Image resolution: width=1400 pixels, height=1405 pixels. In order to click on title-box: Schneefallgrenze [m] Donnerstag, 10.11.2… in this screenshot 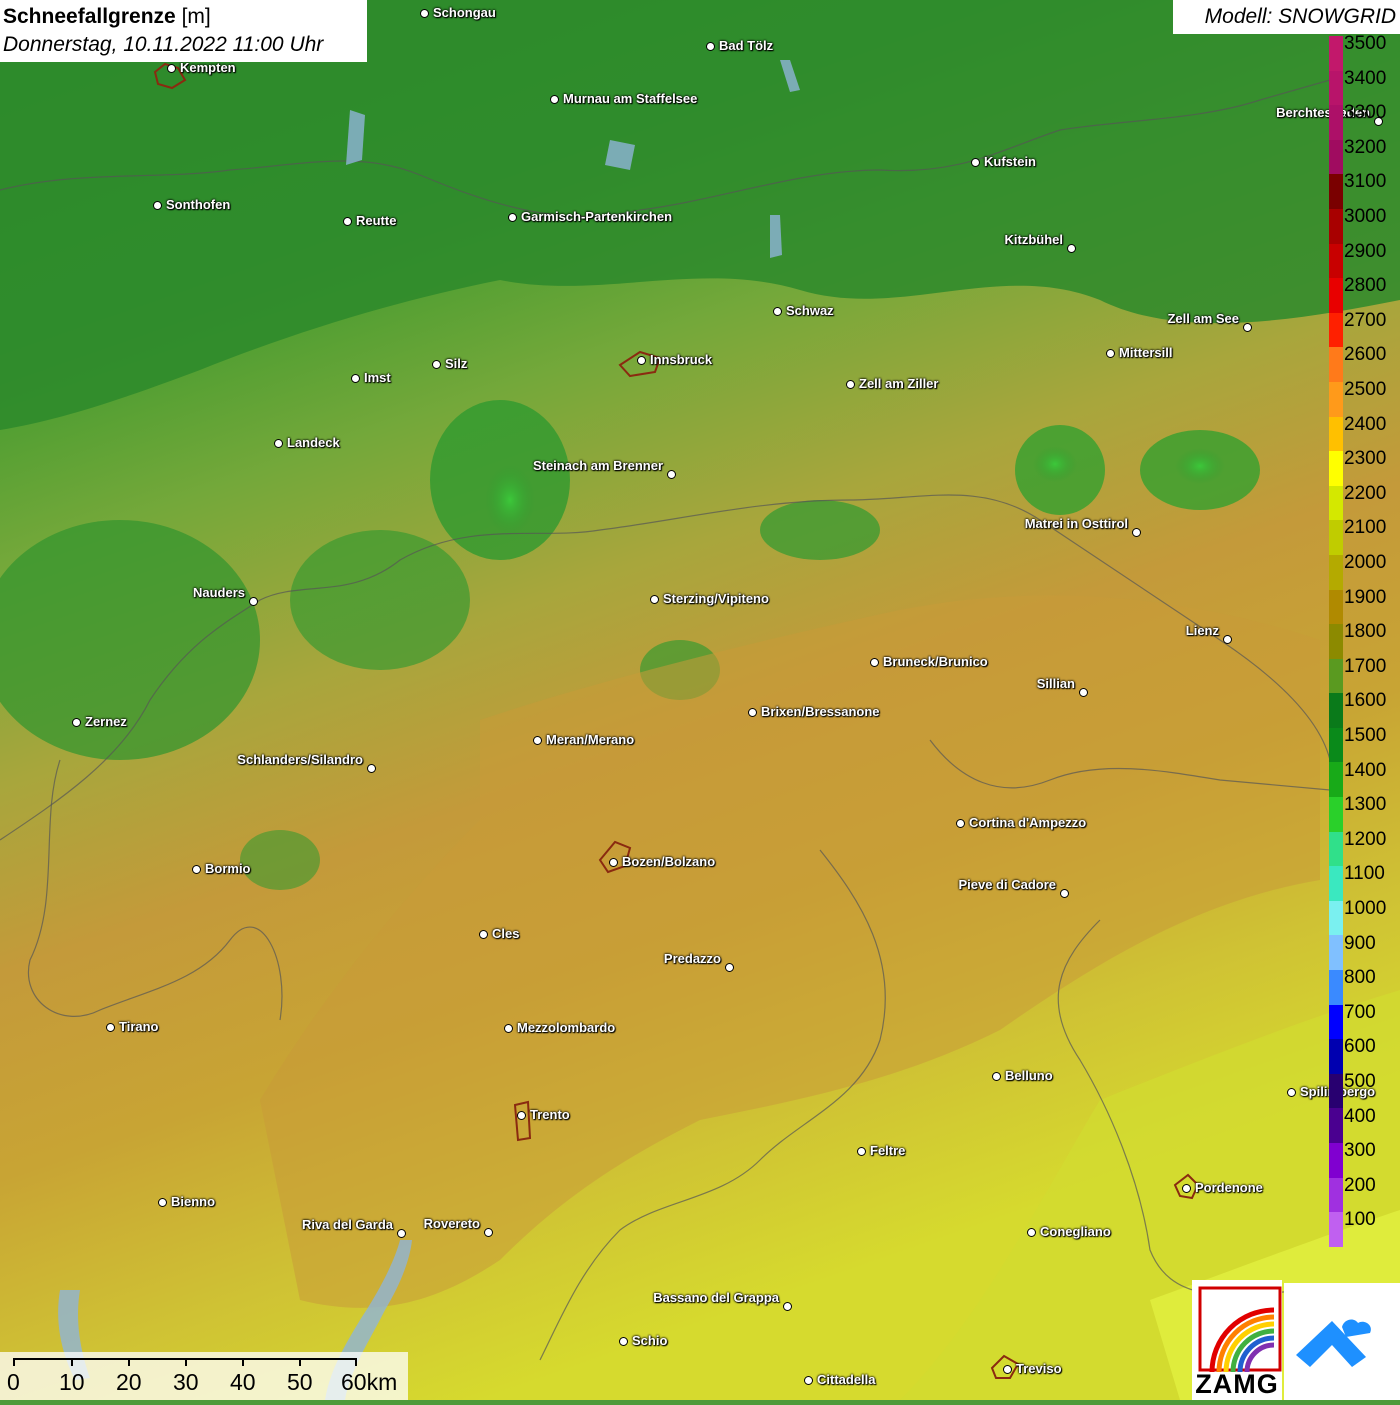, I will do `click(183, 31)`.